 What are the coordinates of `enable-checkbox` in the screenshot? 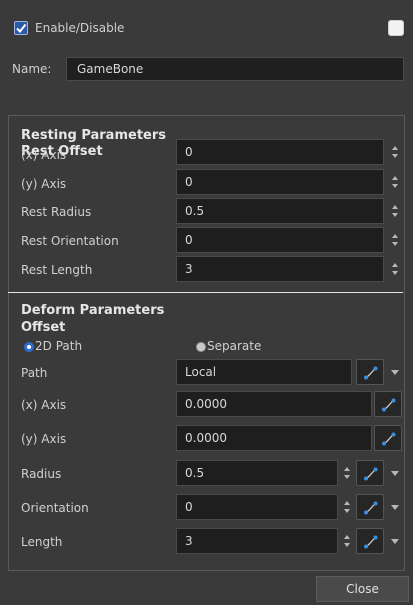 It's located at (21, 28).